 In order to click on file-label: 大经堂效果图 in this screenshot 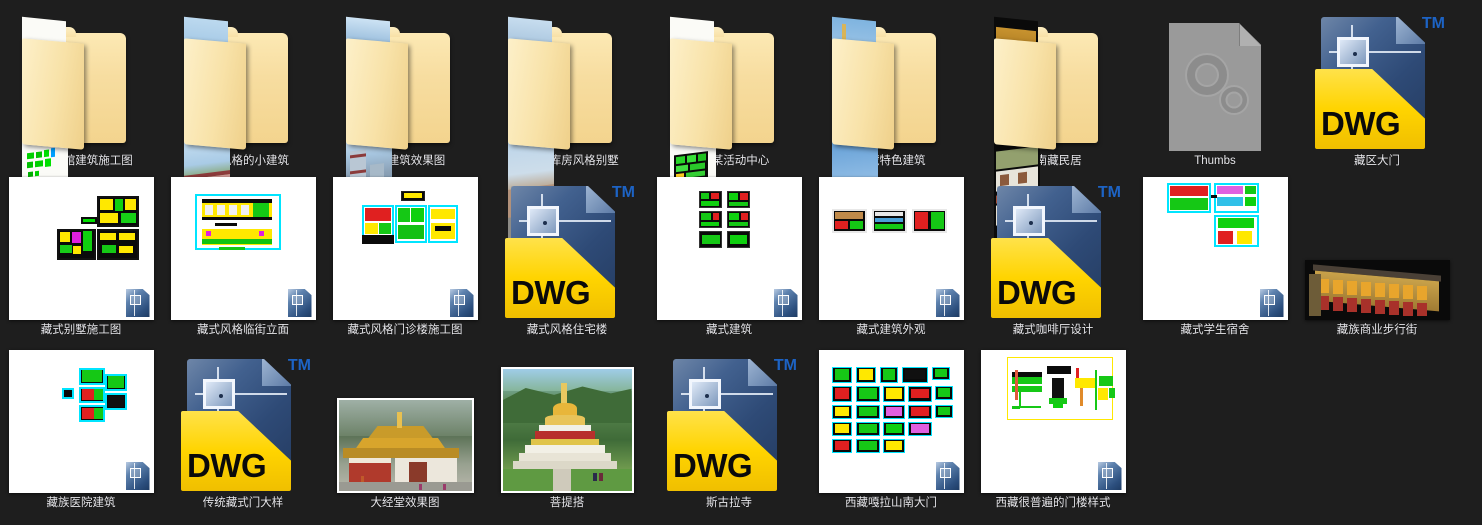, I will do `click(405, 503)`.